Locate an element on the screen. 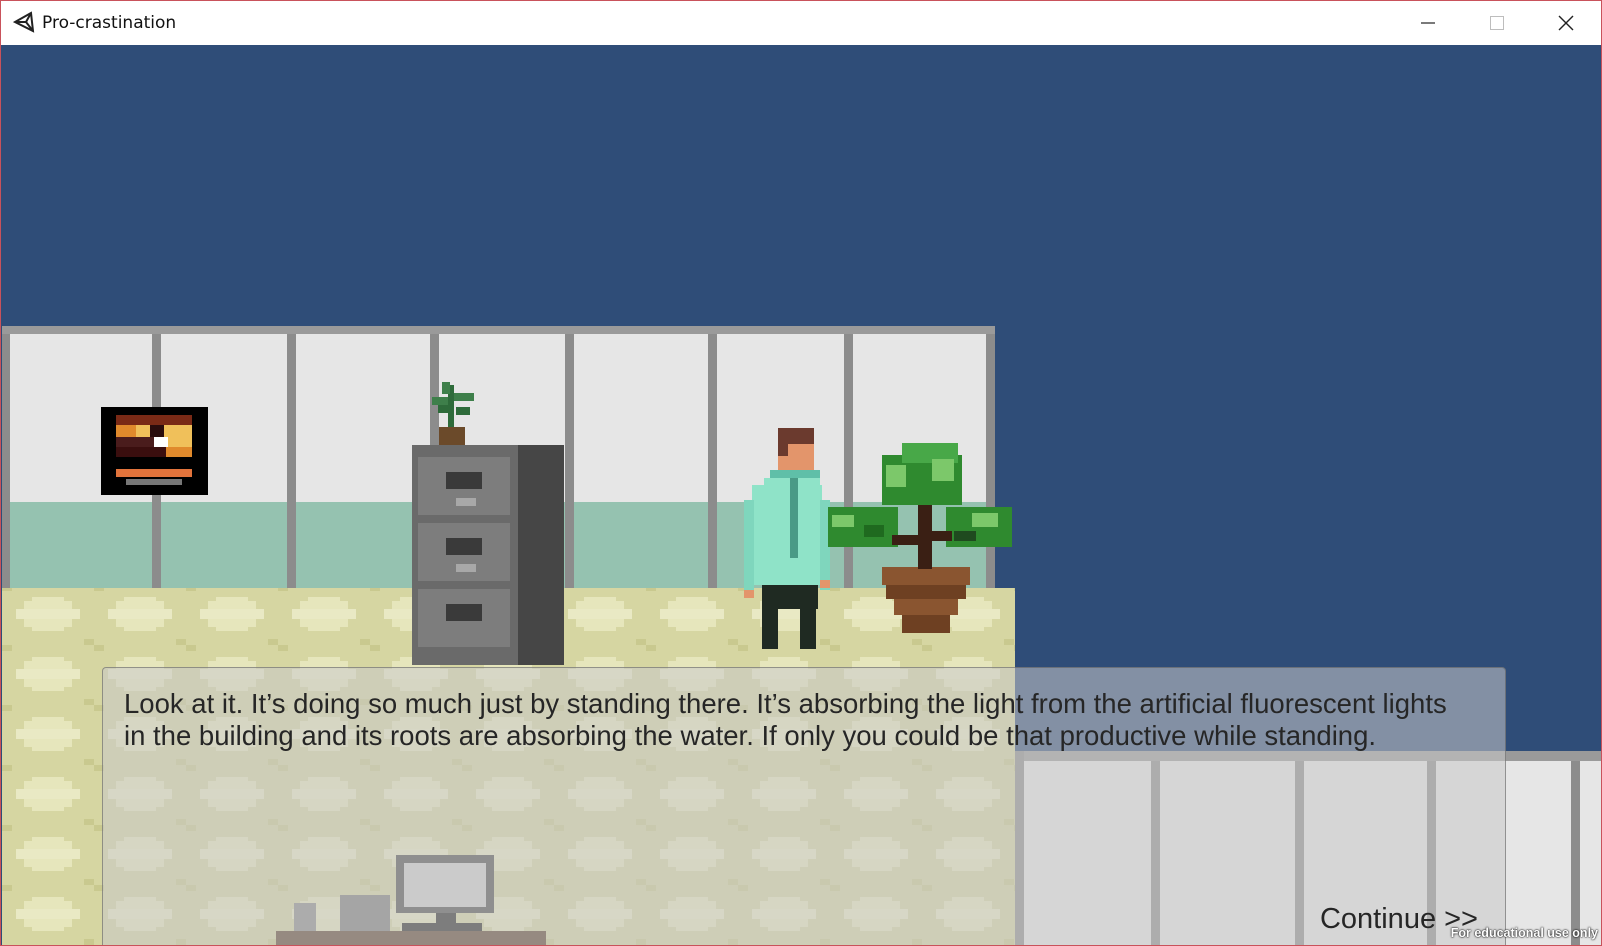  close-icon is located at coordinates (1566, 23).